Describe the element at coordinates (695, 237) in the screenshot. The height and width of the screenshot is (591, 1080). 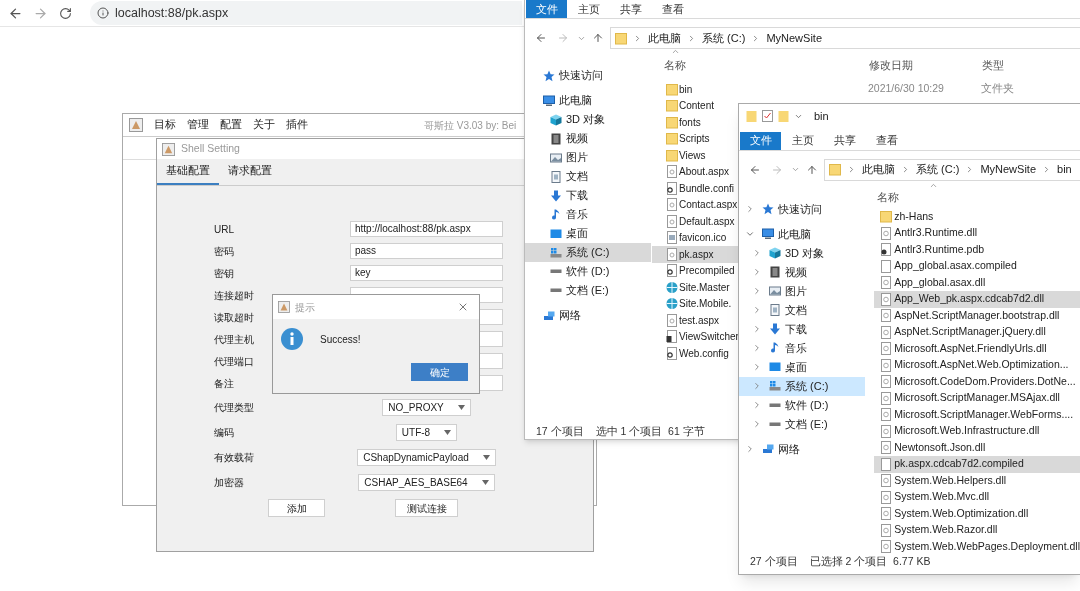
I see `file-row: favicon.ico` at that location.